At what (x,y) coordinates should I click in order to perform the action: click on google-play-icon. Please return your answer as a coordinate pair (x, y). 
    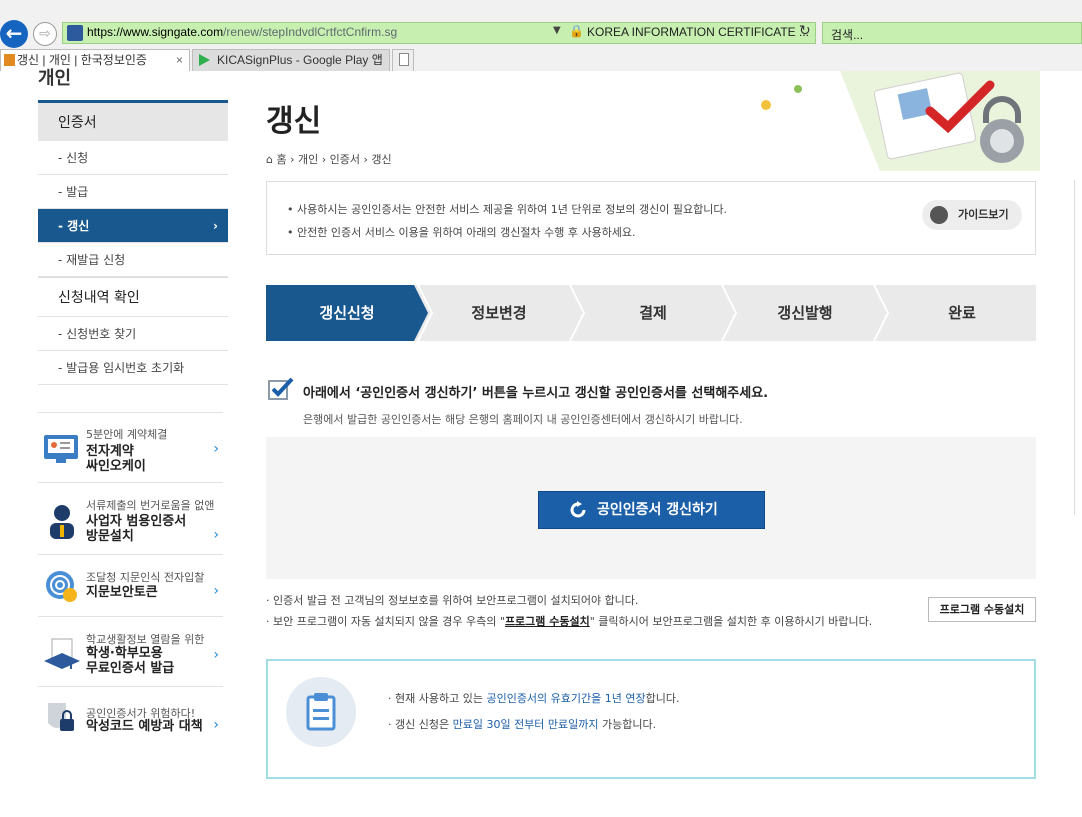
    Looking at the image, I should click on (204, 60).